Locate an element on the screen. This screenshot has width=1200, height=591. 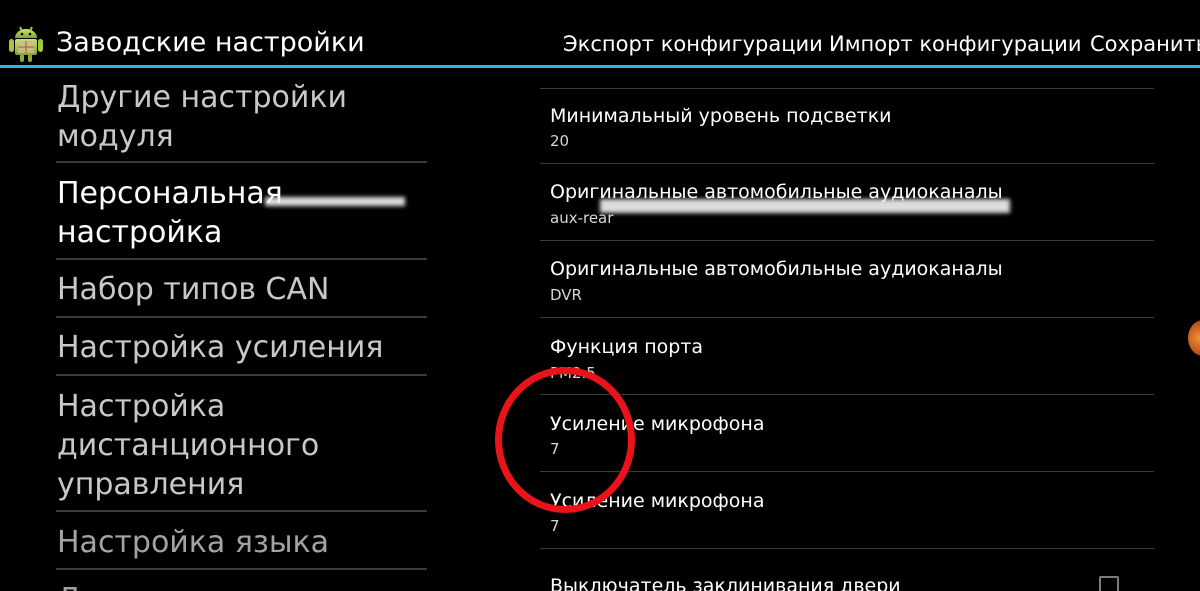
preference-title: Выключатель заклинивания двери is located at coordinates (725, 583).